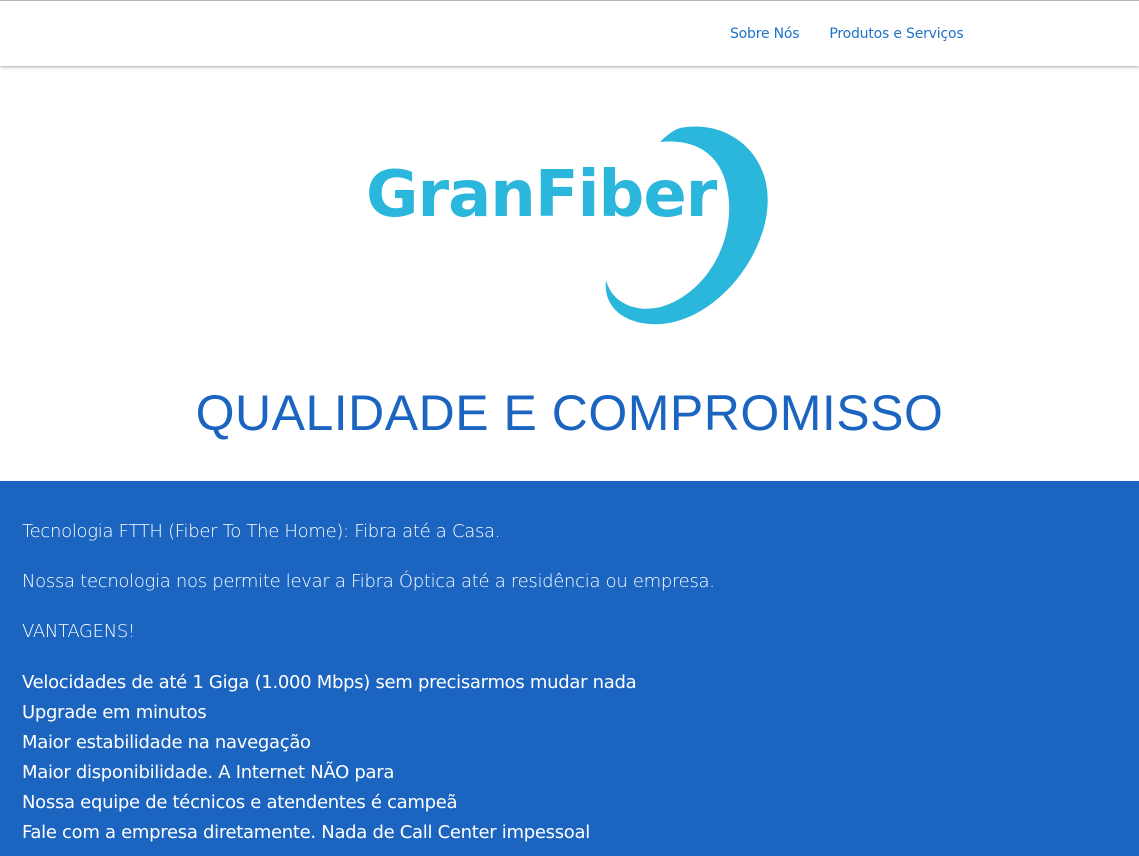  I want to click on granfiber-logo: GranFiber, so click(570, 225).